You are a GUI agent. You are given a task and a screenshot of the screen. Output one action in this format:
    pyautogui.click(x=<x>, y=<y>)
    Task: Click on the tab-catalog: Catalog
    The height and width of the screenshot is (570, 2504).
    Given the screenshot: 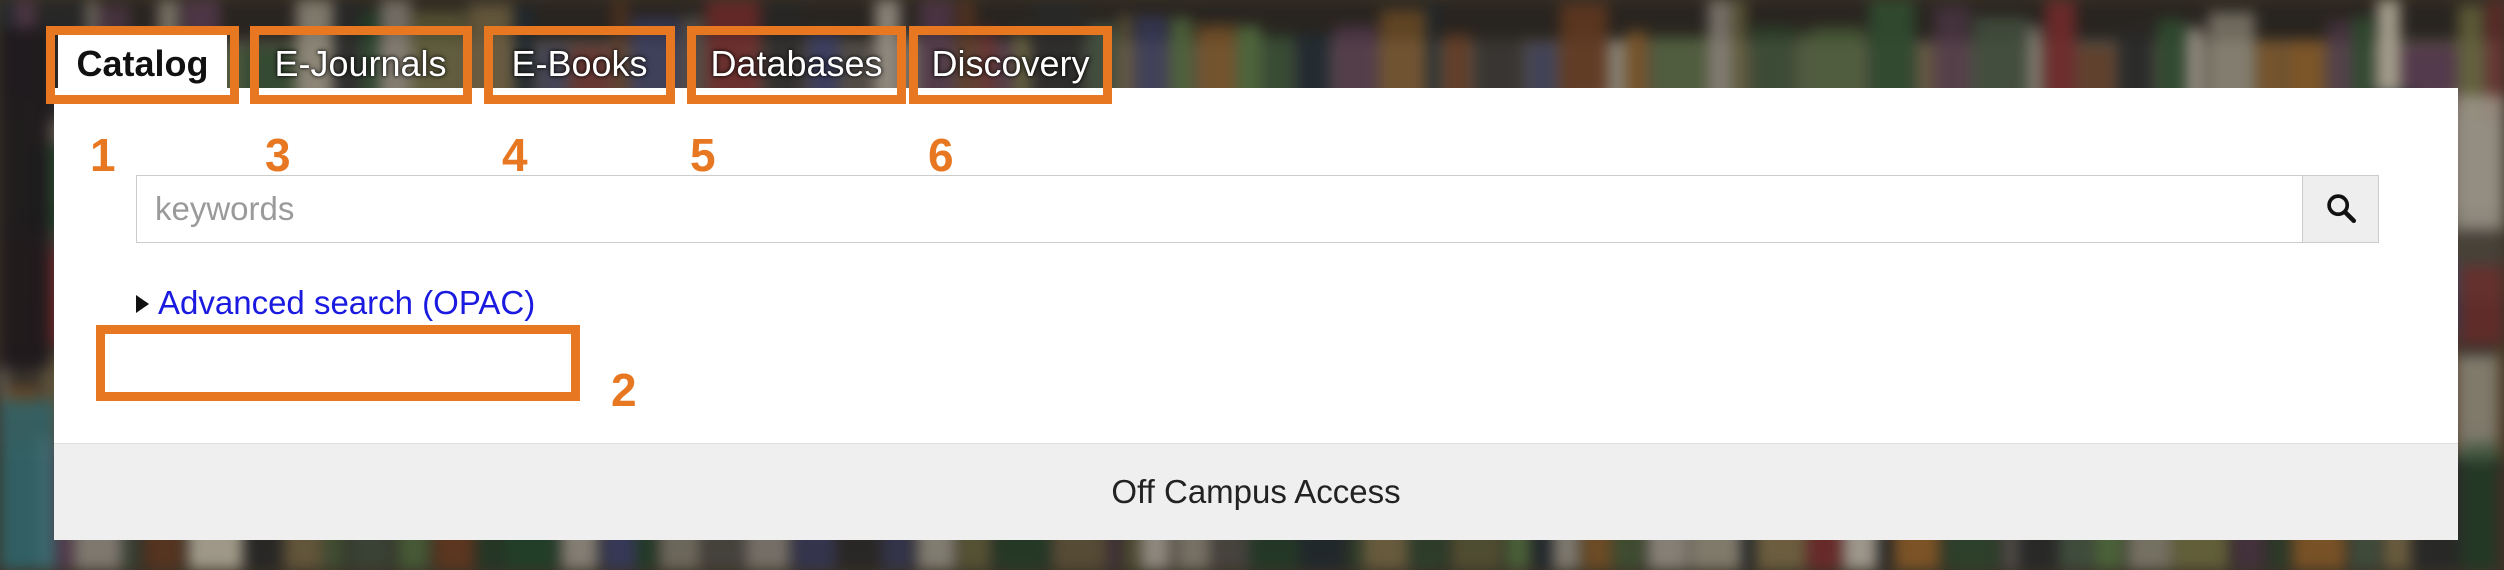 What is the action you would take?
    pyautogui.click(x=142, y=64)
    